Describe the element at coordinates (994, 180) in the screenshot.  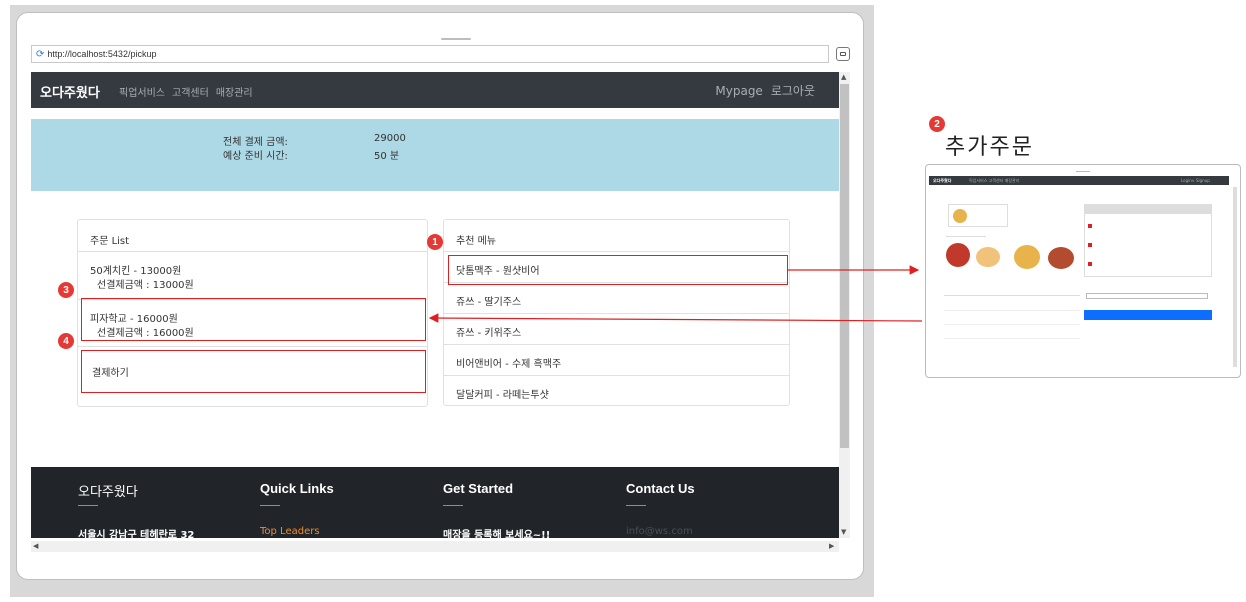
I see `mini-nav-links: 픽업서비스 고객센터 매장관리` at that location.